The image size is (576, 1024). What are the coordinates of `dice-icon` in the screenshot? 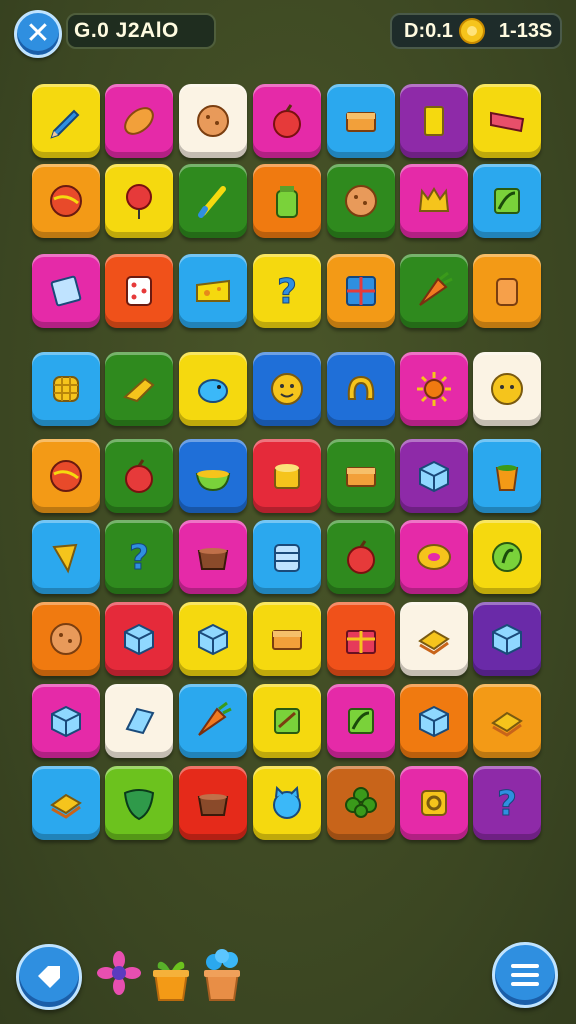 It's located at (139, 291).